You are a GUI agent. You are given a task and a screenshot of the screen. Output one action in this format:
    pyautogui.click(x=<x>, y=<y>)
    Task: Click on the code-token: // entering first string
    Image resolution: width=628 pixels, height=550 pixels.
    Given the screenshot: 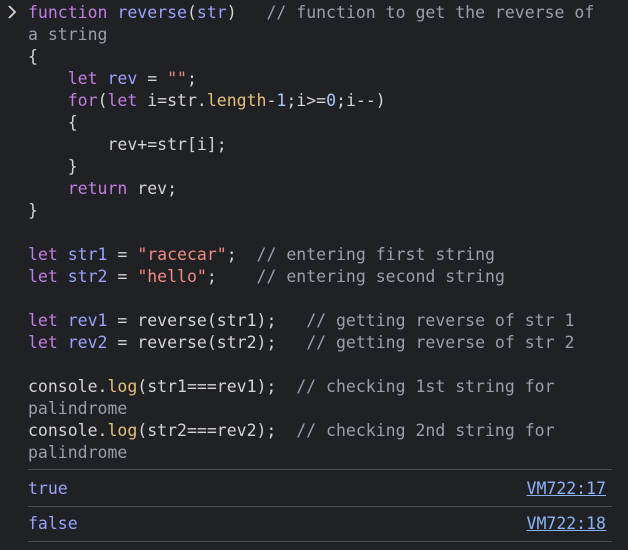 What is the action you would take?
    pyautogui.click(x=375, y=254)
    